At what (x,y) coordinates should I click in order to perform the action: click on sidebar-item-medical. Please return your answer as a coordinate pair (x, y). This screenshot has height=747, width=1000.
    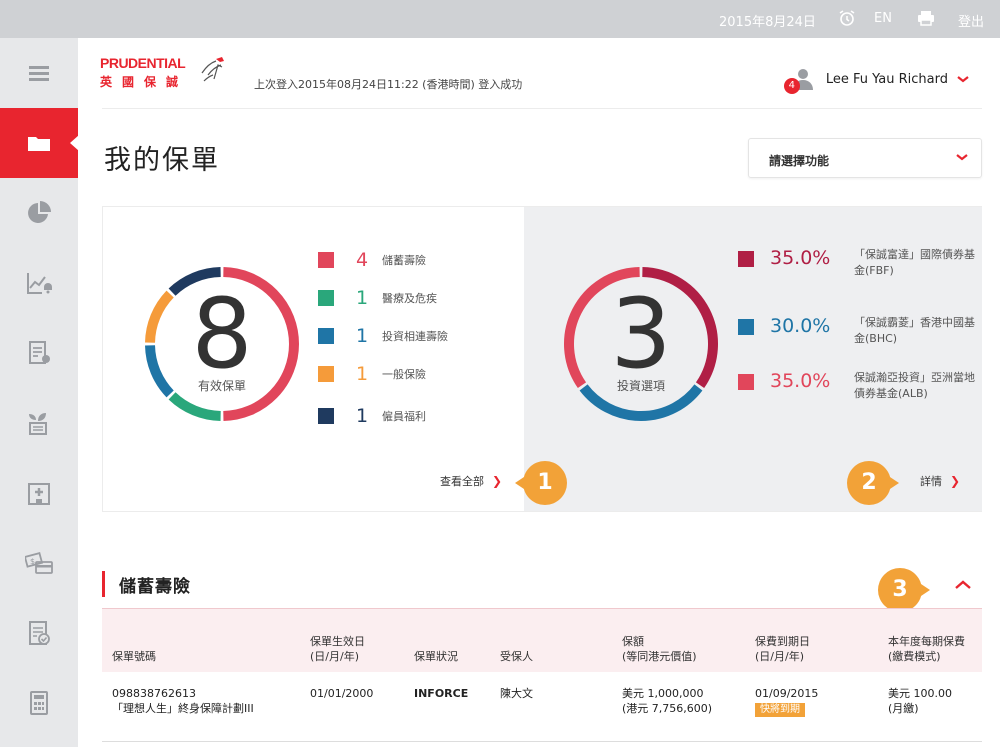
    Looking at the image, I should click on (39, 493).